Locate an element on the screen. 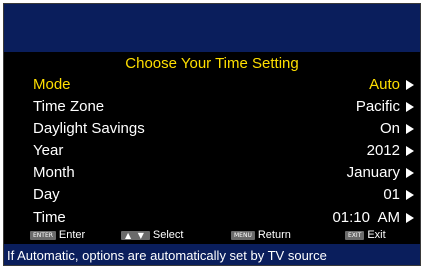 Image resolution: width=428 pixels, height=269 pixels. menu-key-icon: MENU is located at coordinates (243, 235).